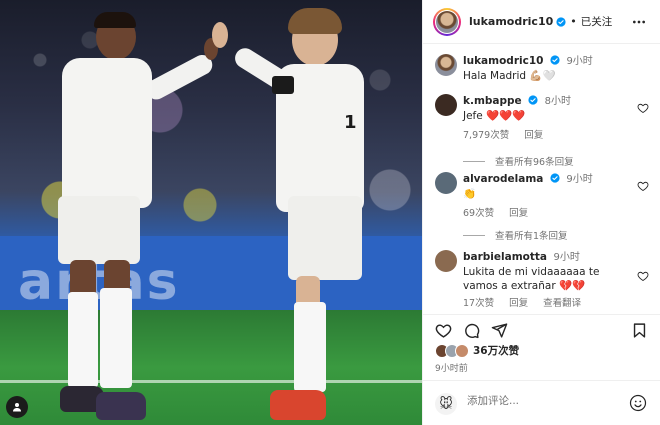 Image resolution: width=660 pixels, height=425 pixels. Describe the element at coordinates (478, 303) in the screenshot. I see `comment-likes: 17次赞` at that location.